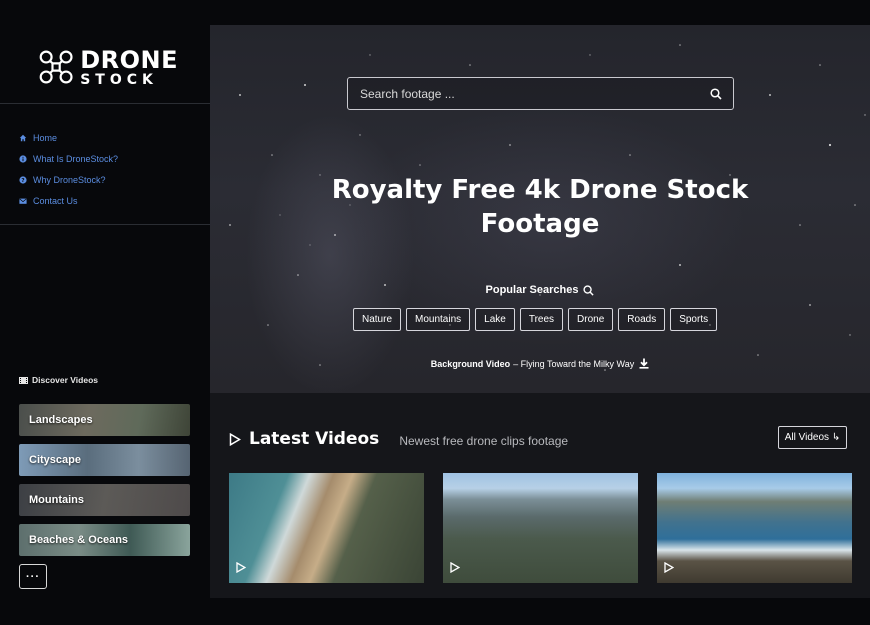  I want to click on tag-sports: Sports, so click(694, 319).